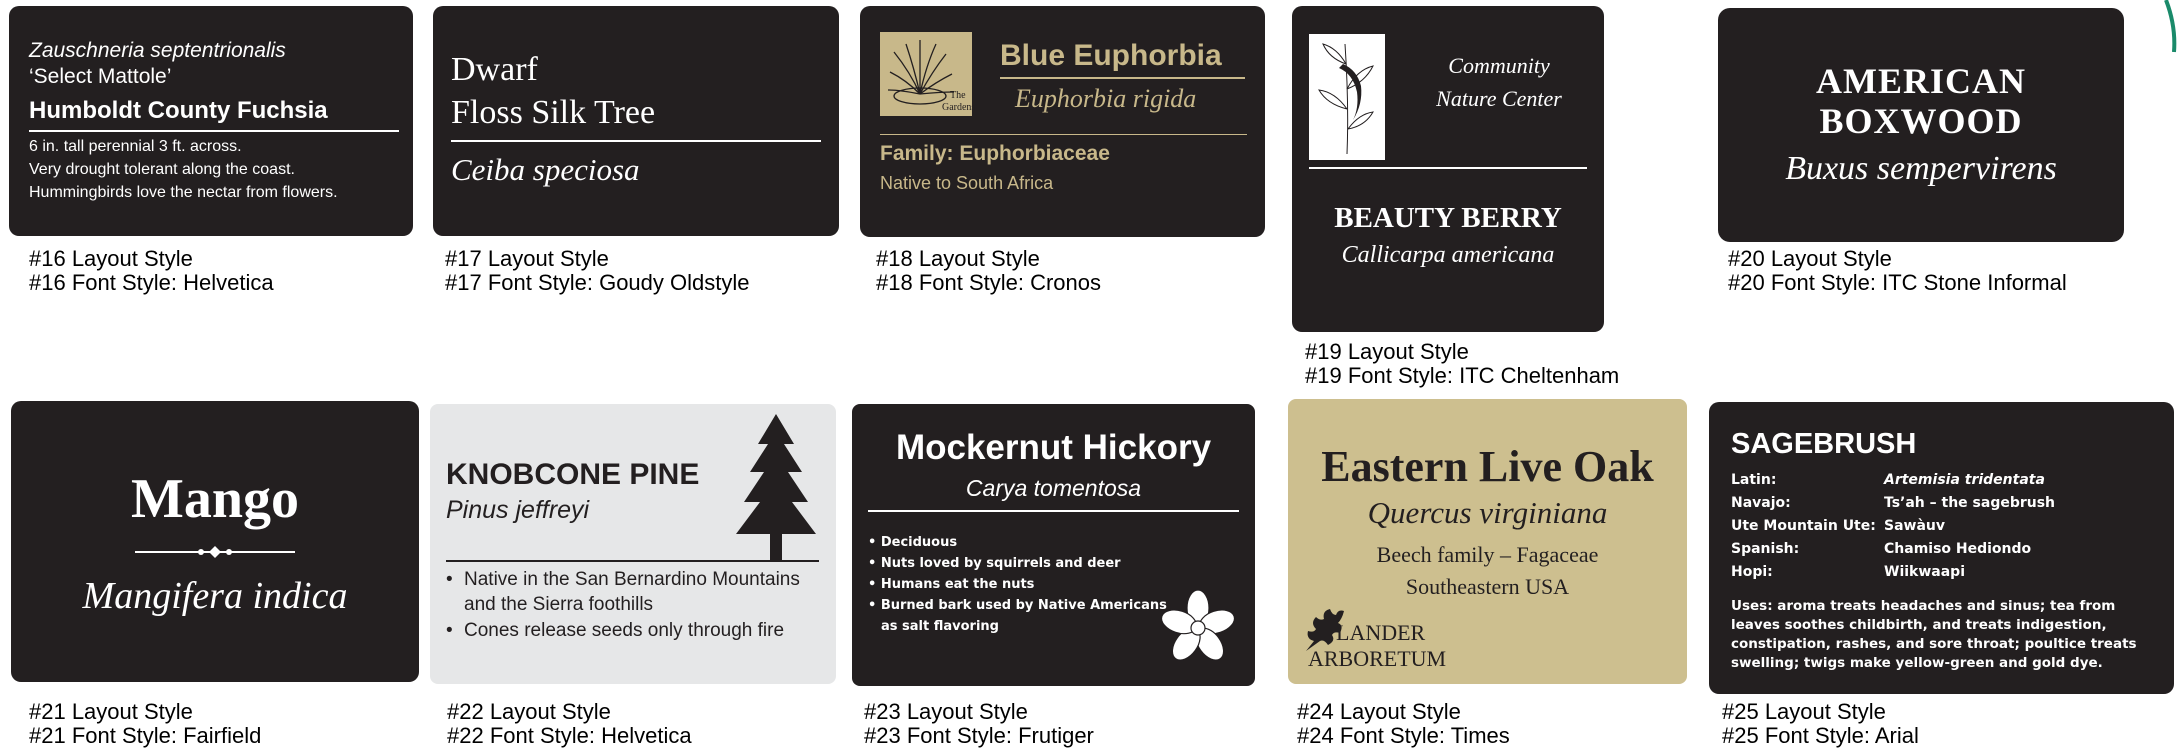 The height and width of the screenshot is (749, 2182). Describe the element at coordinates (111, 711) in the screenshot. I see `caption-21-layout: #21 Layout Style` at that location.